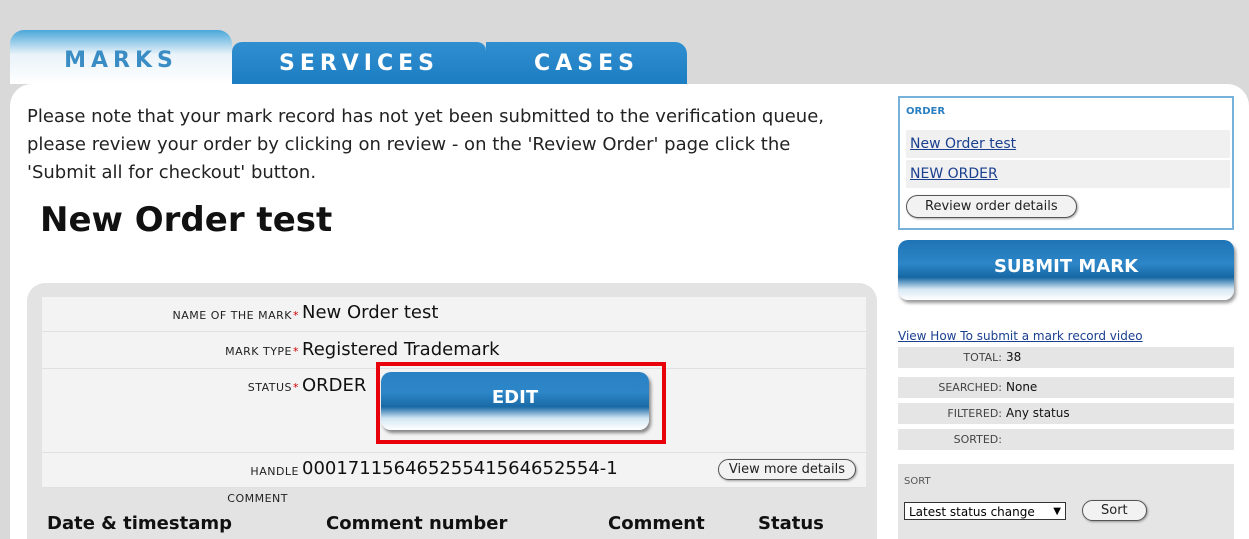  I want to click on order-link-new-order-test: New Order test, so click(1068, 144).